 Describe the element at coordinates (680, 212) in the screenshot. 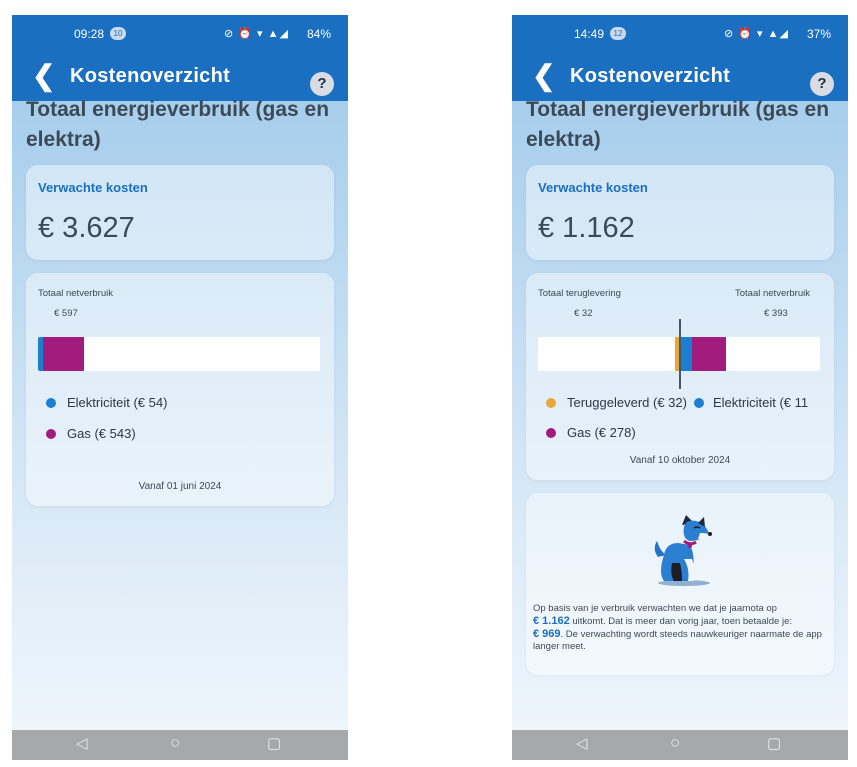

I see `expected-cost-card: Verwachte kosten € 1.162` at that location.